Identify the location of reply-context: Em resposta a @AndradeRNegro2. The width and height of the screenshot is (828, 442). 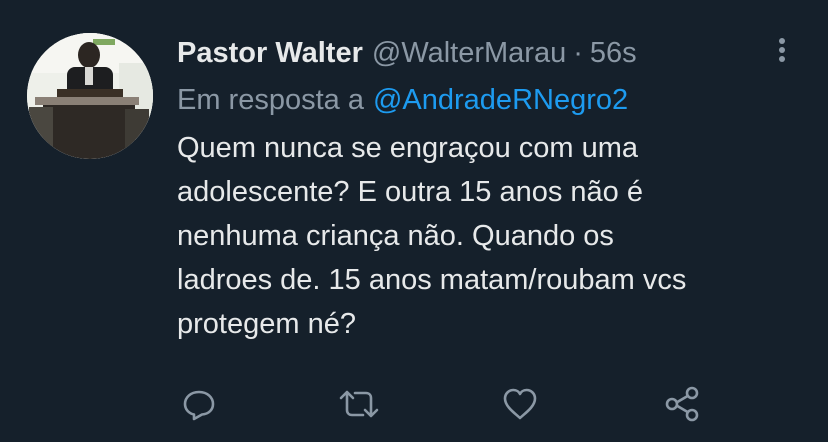
(487, 100).